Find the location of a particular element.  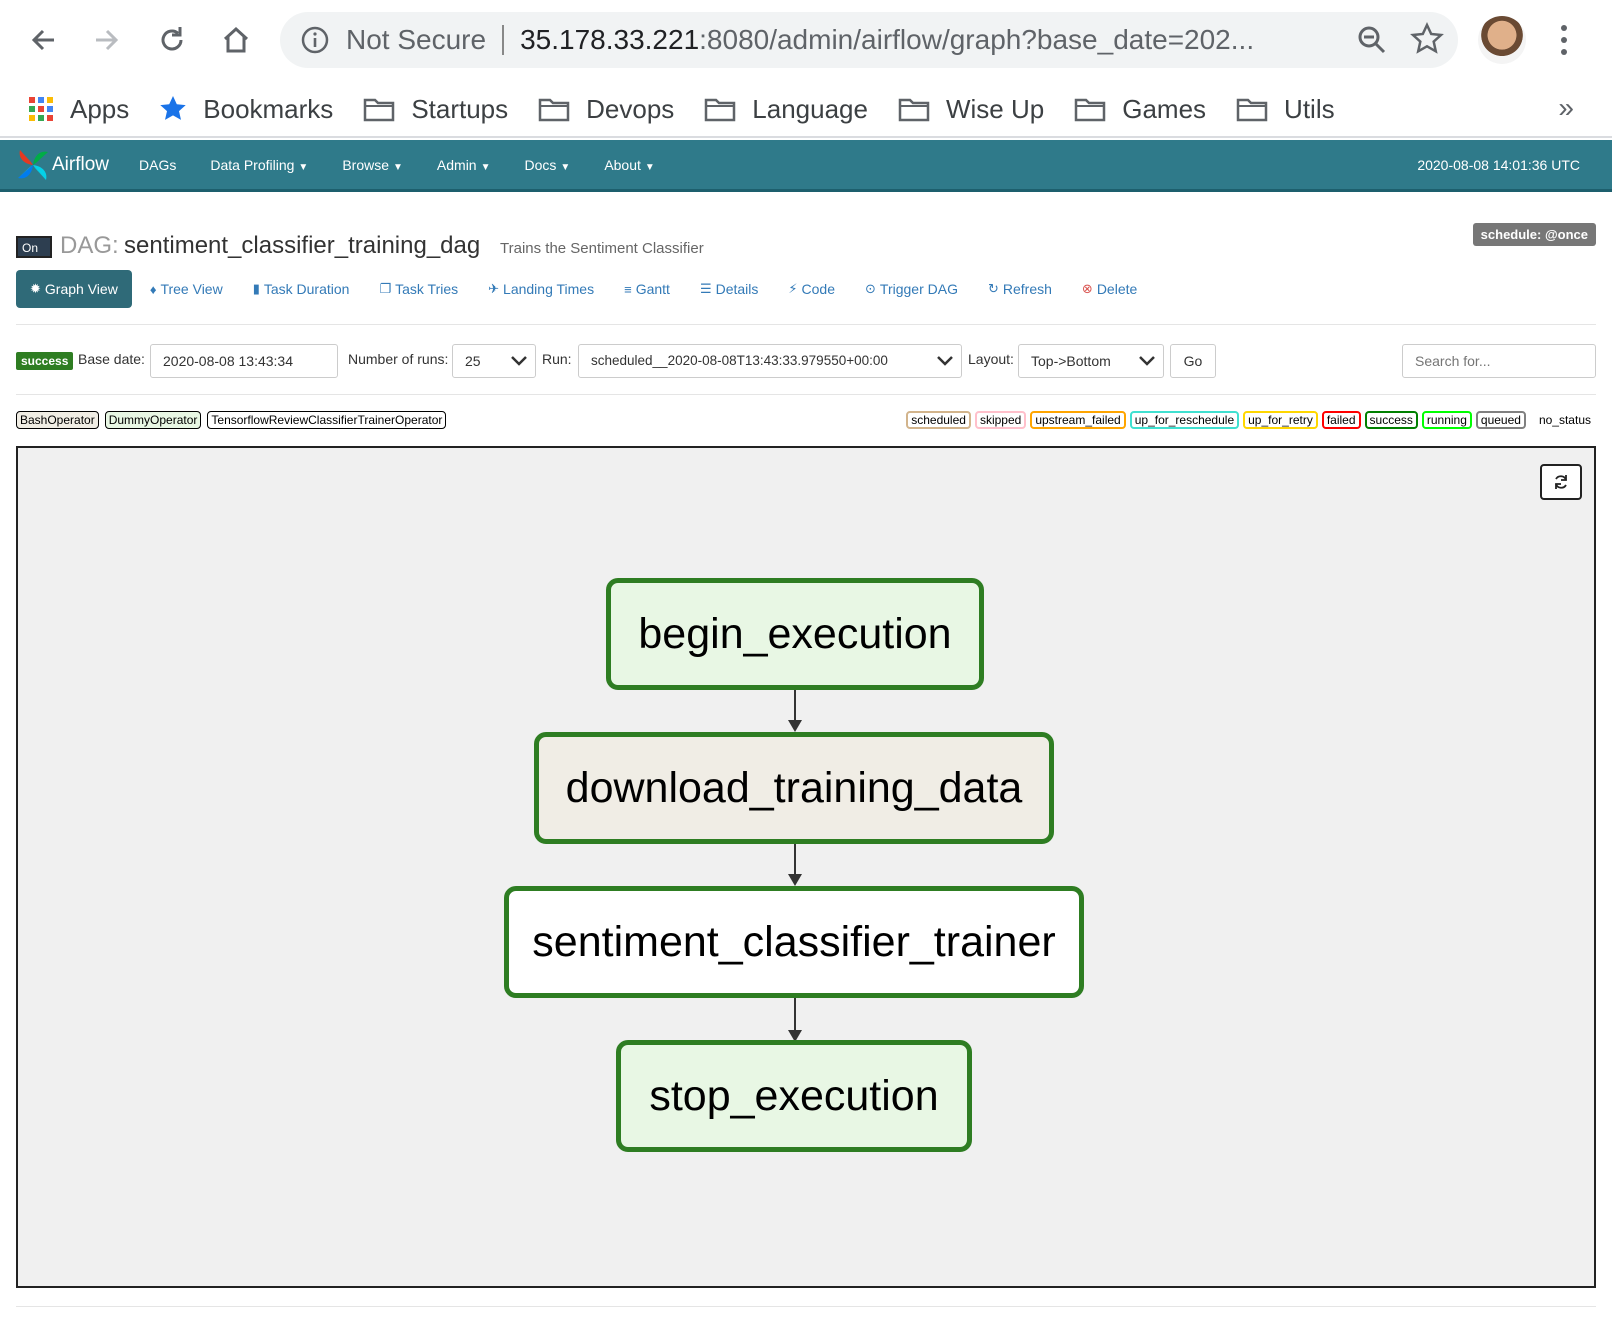

duplicate-icon: ❐ is located at coordinates (385, 288).